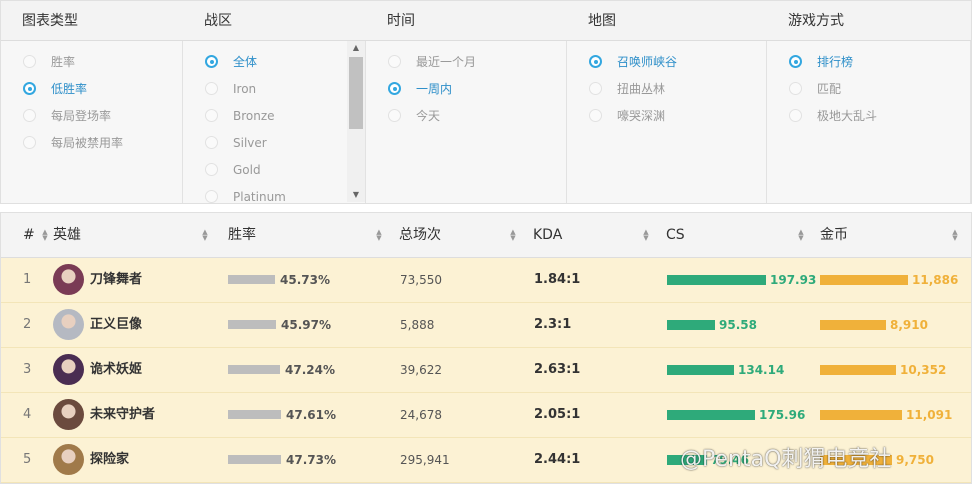 Image resolution: width=973 pixels, height=484 pixels. I want to click on filter-chart-type-options: 胜率 低胜率 每局登场率 每局被禁用率, so click(92, 122).